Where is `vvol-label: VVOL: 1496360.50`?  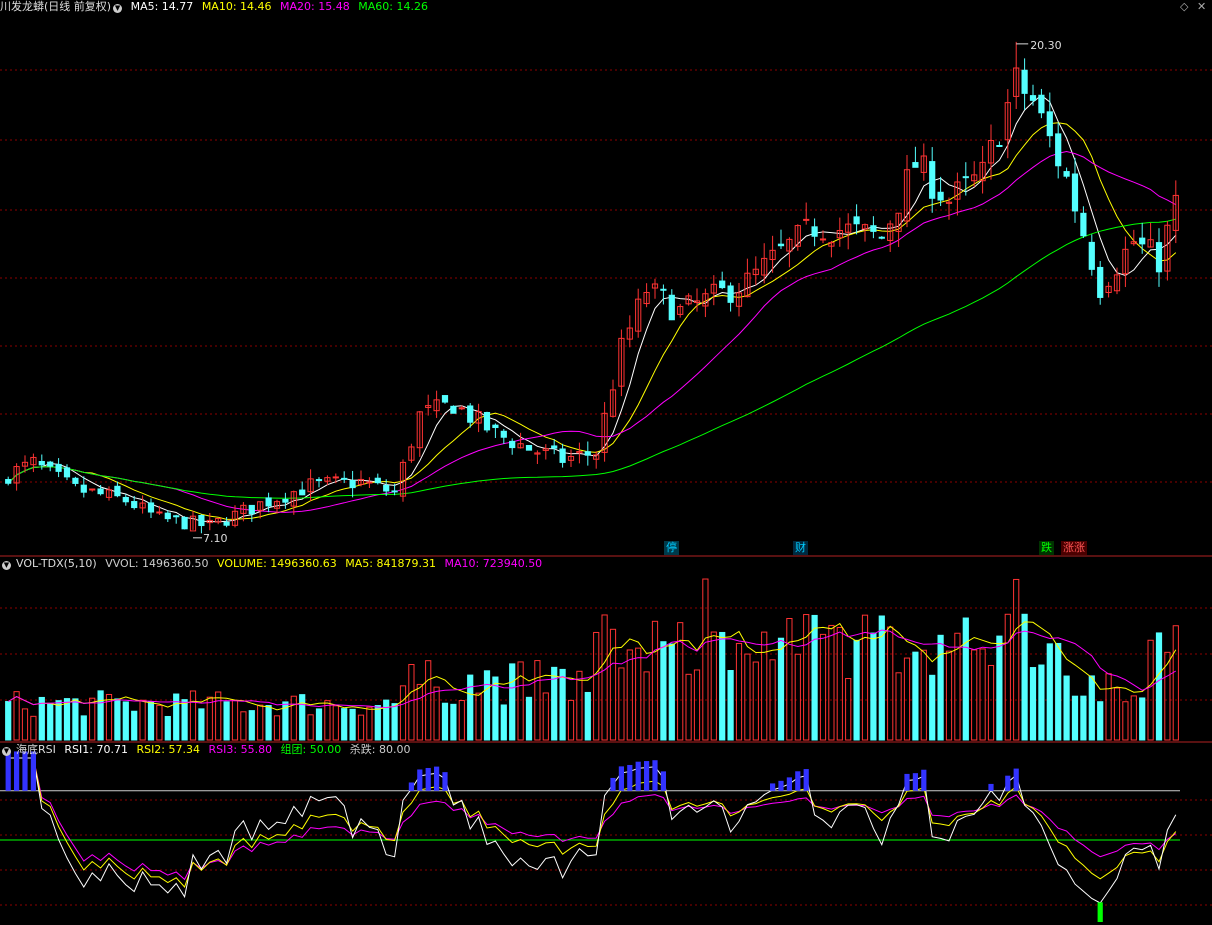
vvol-label: VVOL: 1496360.50 is located at coordinates (157, 563).